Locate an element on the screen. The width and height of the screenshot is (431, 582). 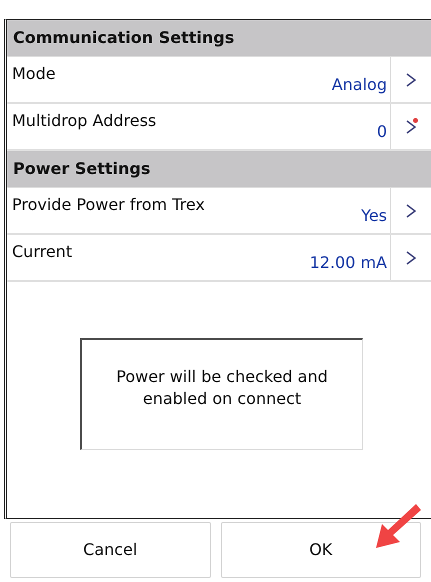
dialog-button: Cancel is located at coordinates (110, 550).